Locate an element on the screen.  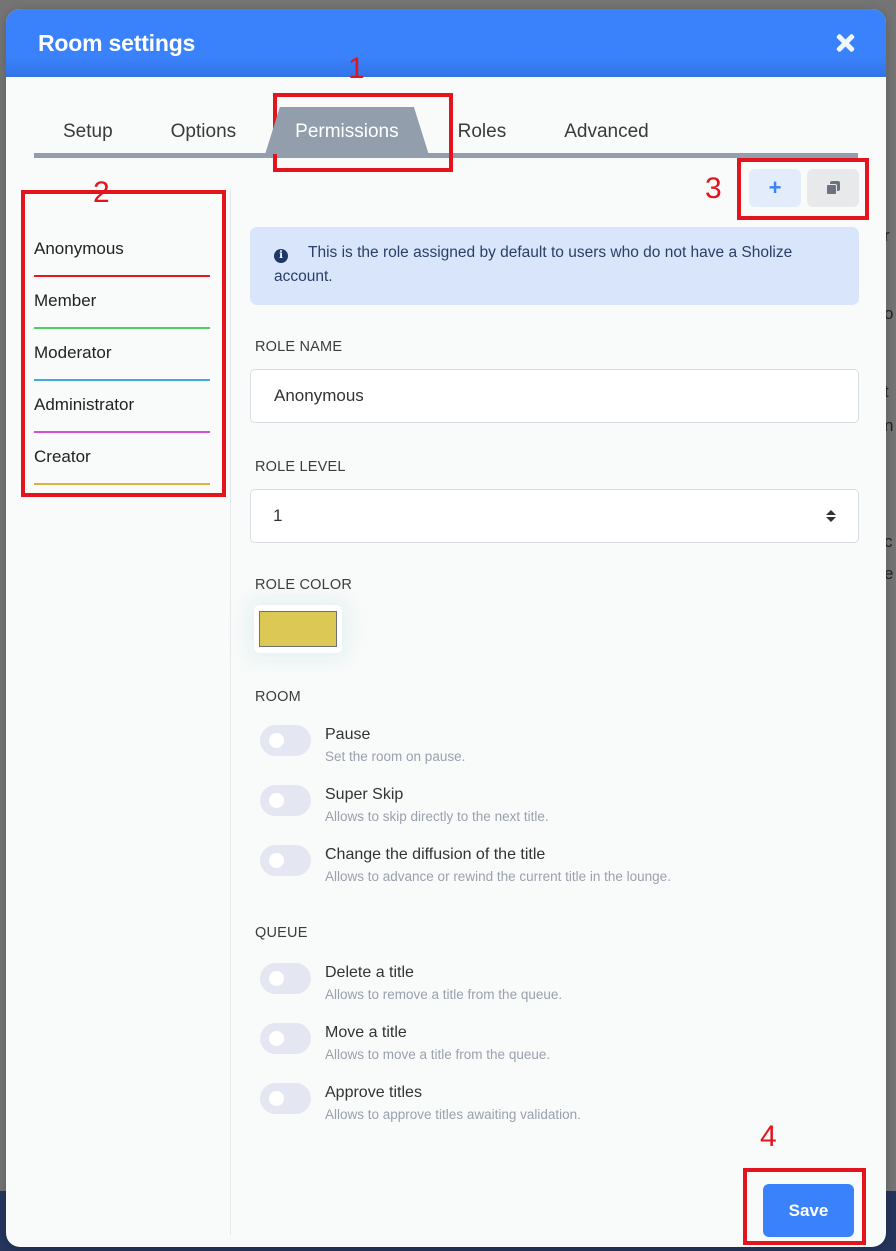
tab-setup: Setup is located at coordinates (88, 137).